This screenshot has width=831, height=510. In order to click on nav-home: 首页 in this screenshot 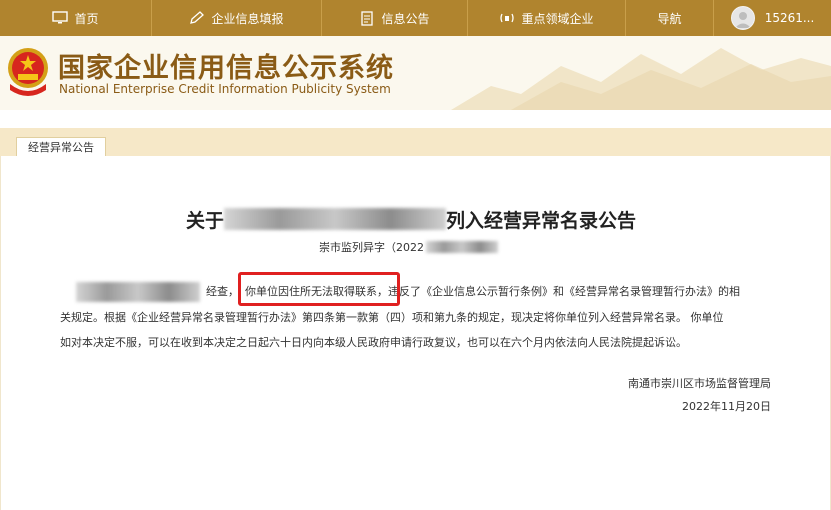, I will do `click(76, 18)`.